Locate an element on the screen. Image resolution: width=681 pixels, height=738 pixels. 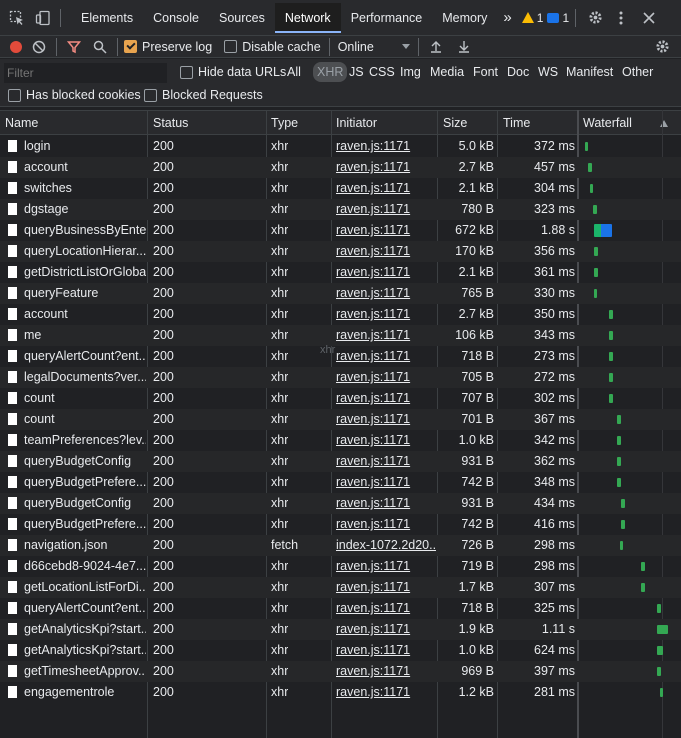
table-row: count 200 xhr raven.js:1171 701 B 367 ms is located at coordinates (340, 419).